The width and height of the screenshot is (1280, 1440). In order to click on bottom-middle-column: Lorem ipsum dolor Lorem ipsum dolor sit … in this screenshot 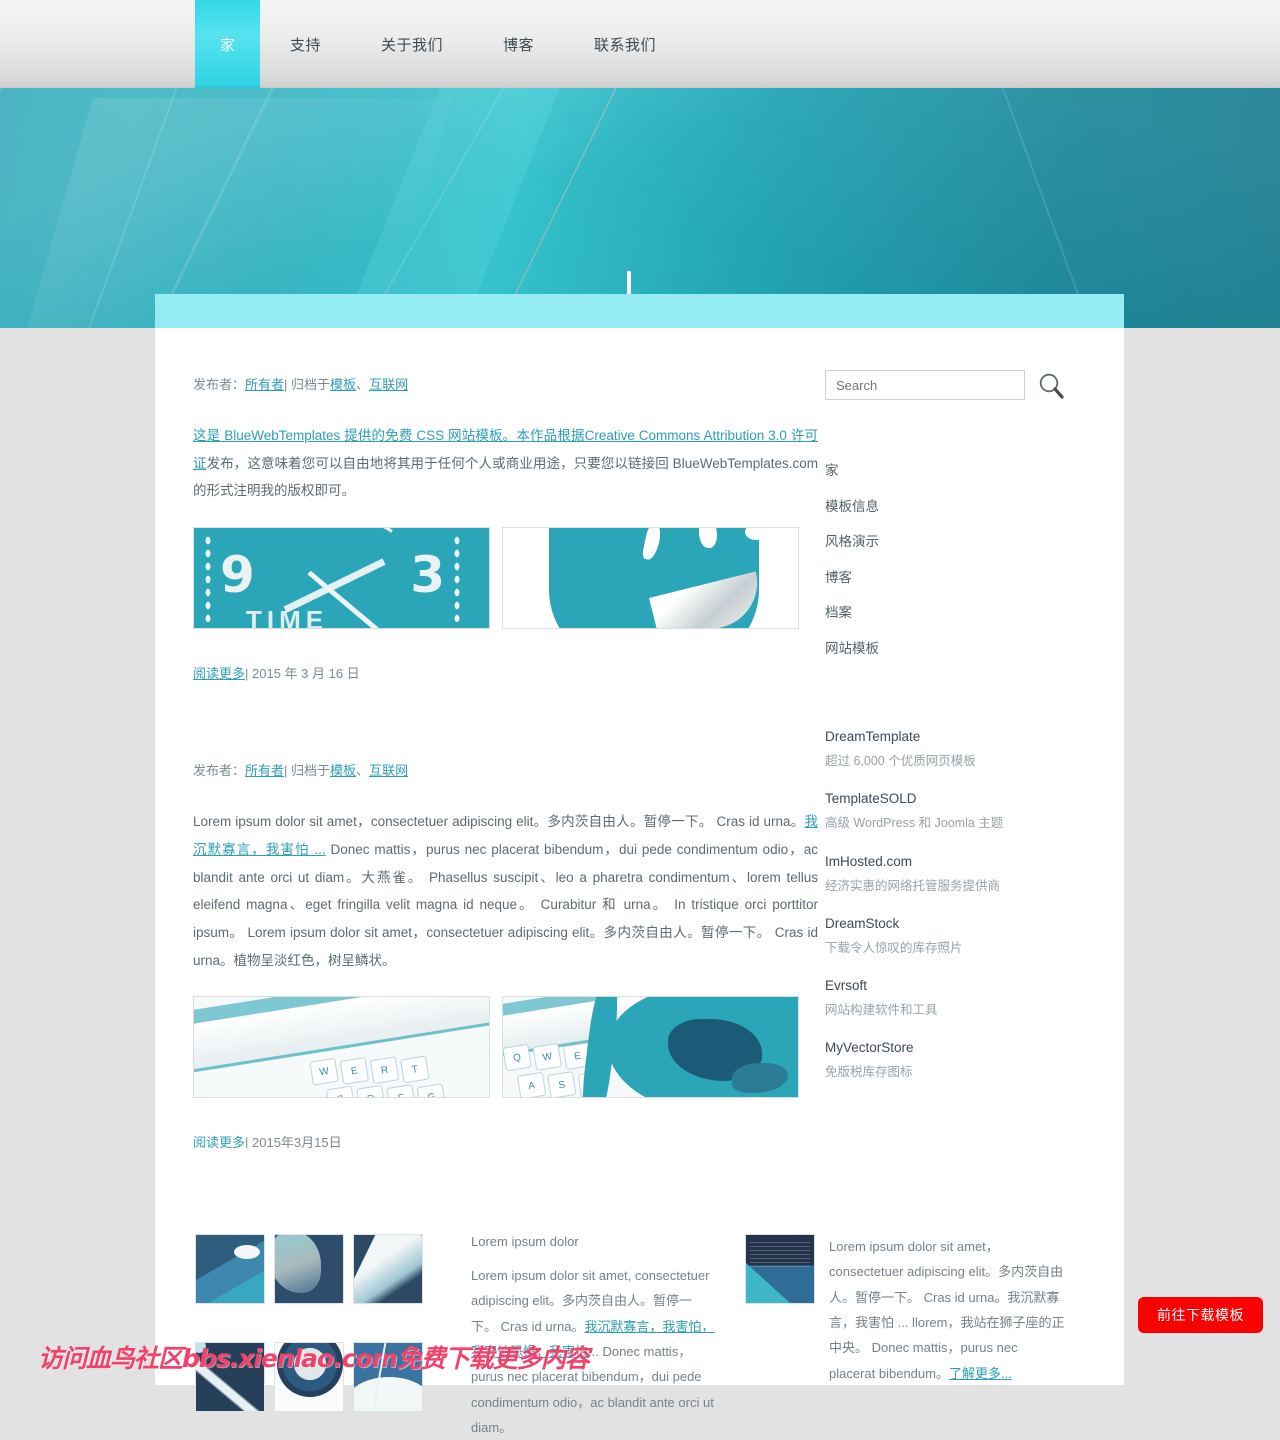, I will do `click(585, 1337)`.